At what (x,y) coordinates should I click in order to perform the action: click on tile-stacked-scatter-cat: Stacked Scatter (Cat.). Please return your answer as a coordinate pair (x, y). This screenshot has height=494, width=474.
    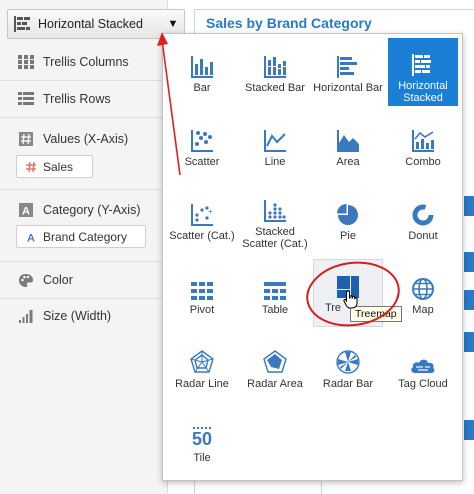
    Looking at the image, I should click on (275, 219).